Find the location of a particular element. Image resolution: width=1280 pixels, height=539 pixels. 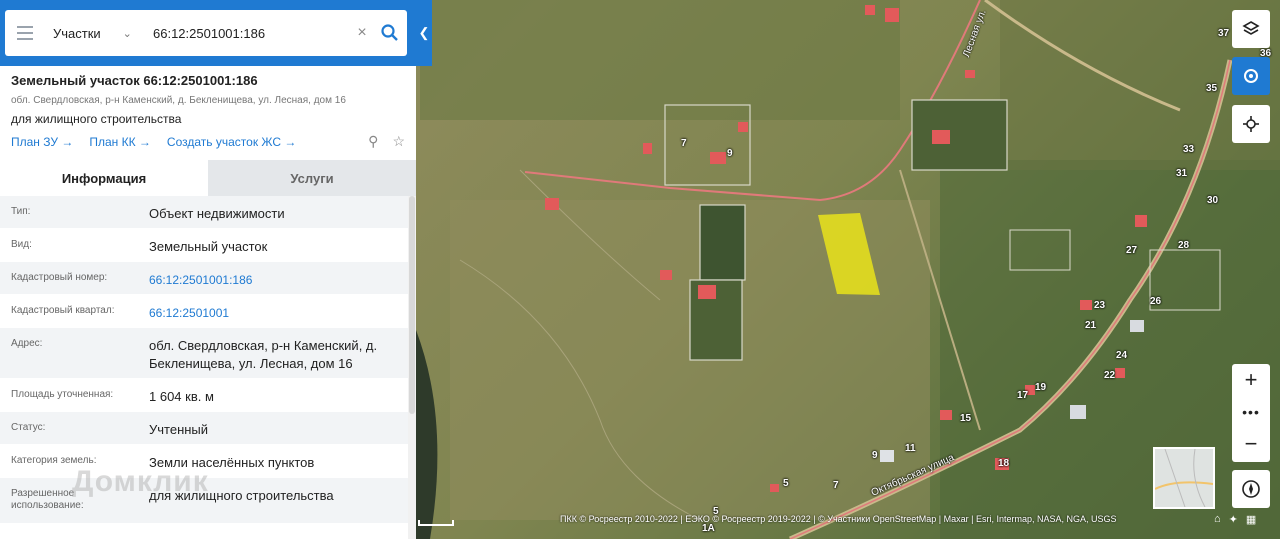

collapse-panel-button: ❮ is located at coordinates (424, 33).